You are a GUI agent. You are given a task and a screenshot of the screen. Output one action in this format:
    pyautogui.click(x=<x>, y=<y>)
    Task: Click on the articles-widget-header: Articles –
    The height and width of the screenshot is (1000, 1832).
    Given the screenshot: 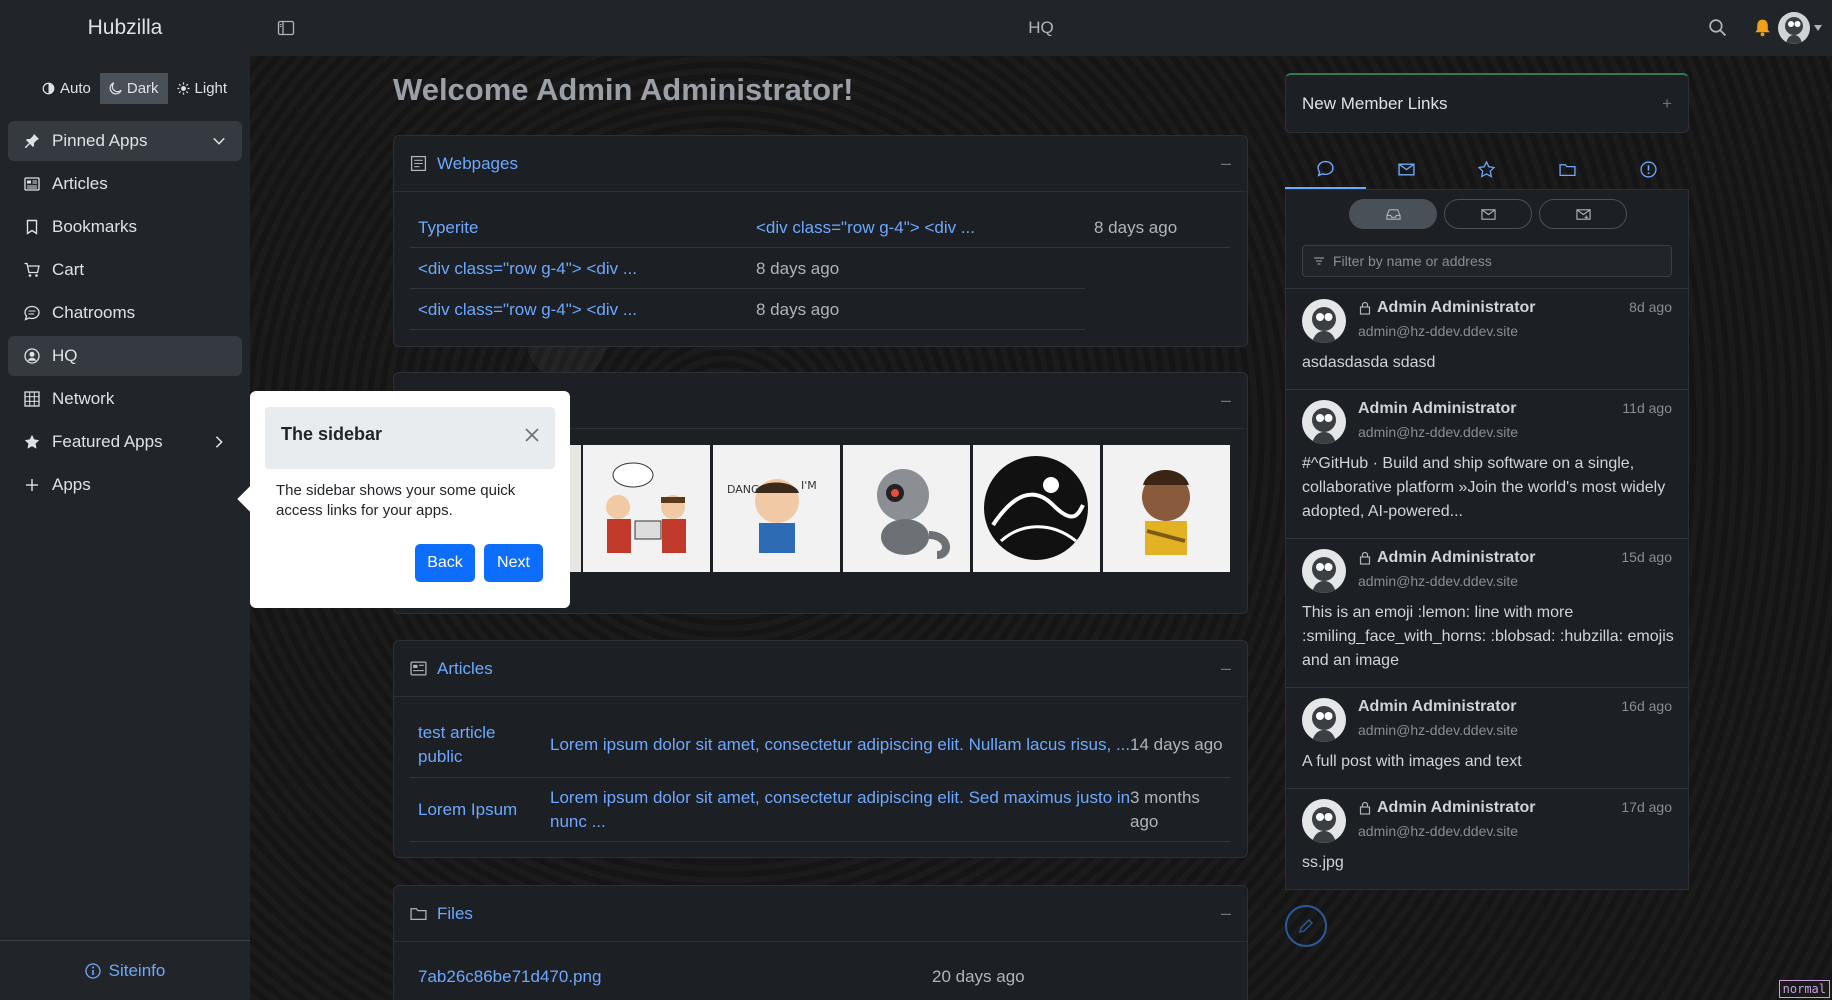 What is the action you would take?
    pyautogui.click(x=820, y=669)
    